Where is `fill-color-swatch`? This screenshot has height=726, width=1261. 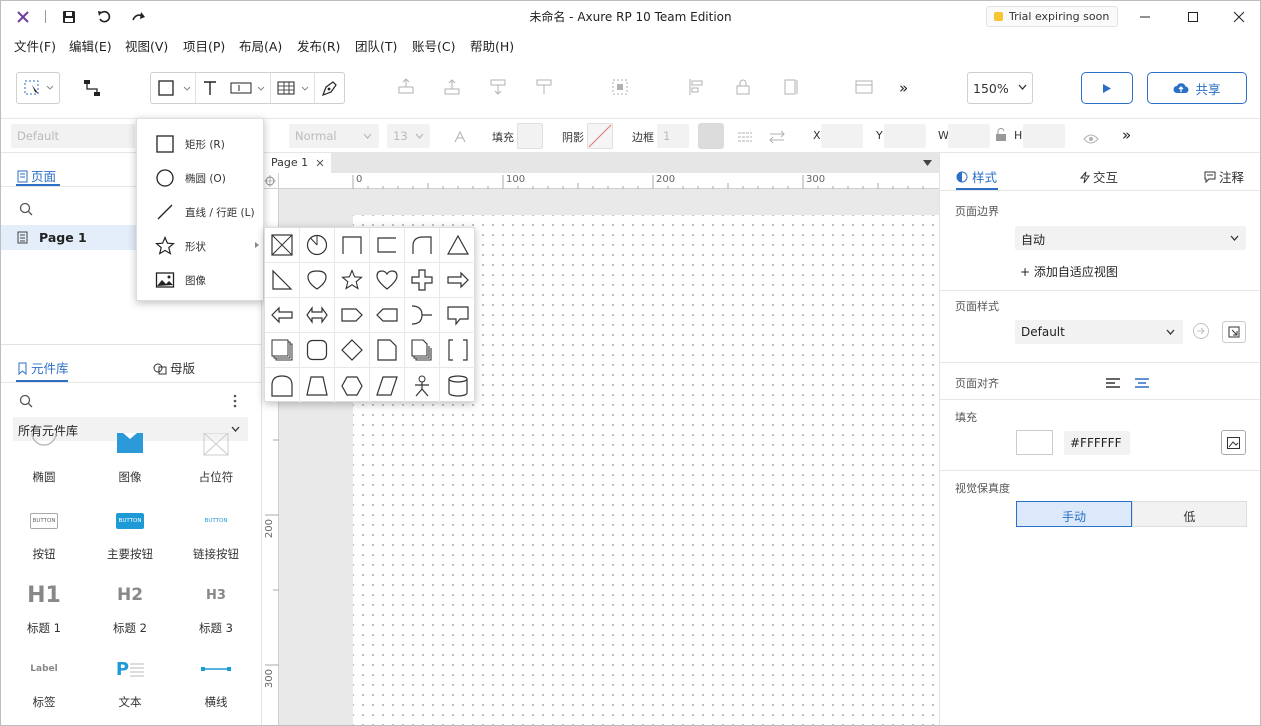 fill-color-swatch is located at coordinates (1034, 442).